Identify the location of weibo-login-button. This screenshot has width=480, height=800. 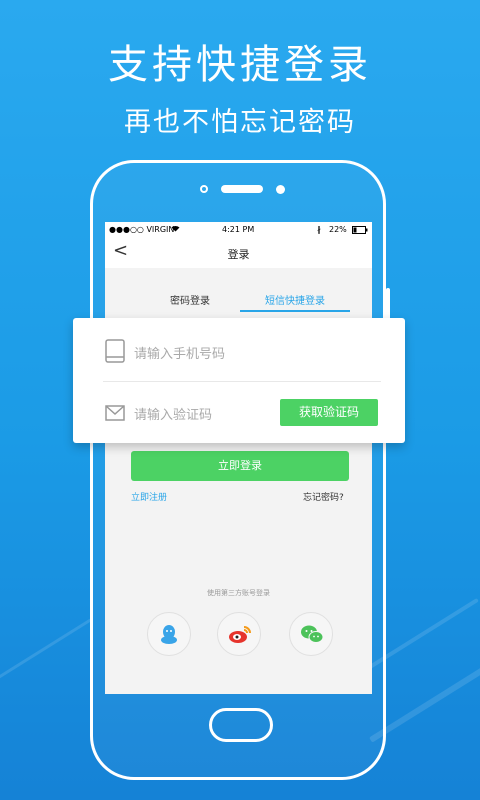
(239, 634).